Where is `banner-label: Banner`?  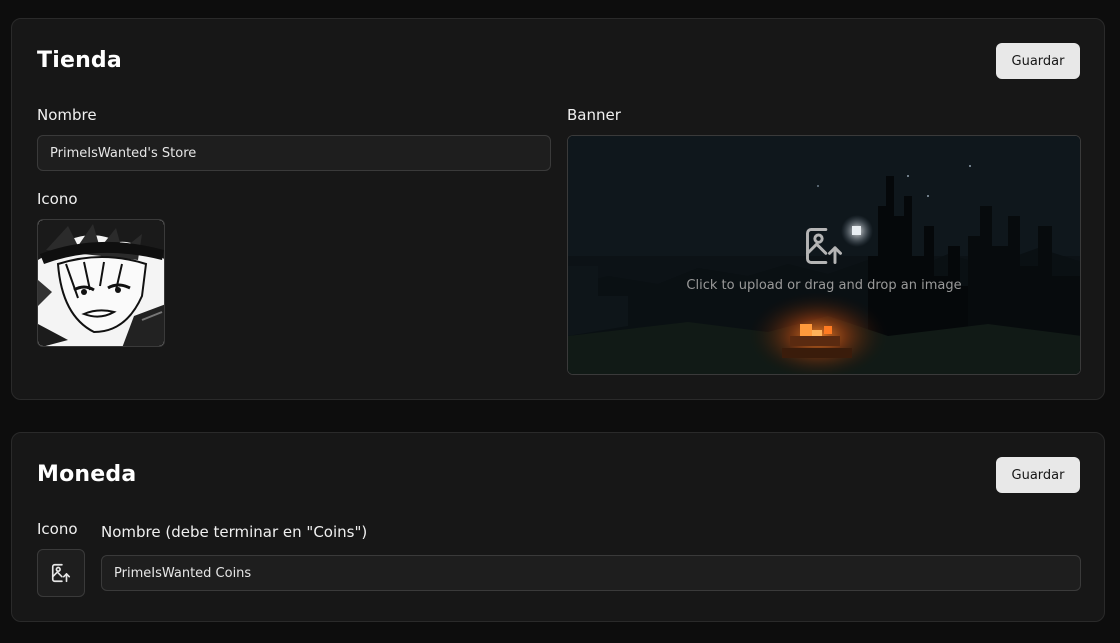 banner-label: Banner is located at coordinates (594, 115).